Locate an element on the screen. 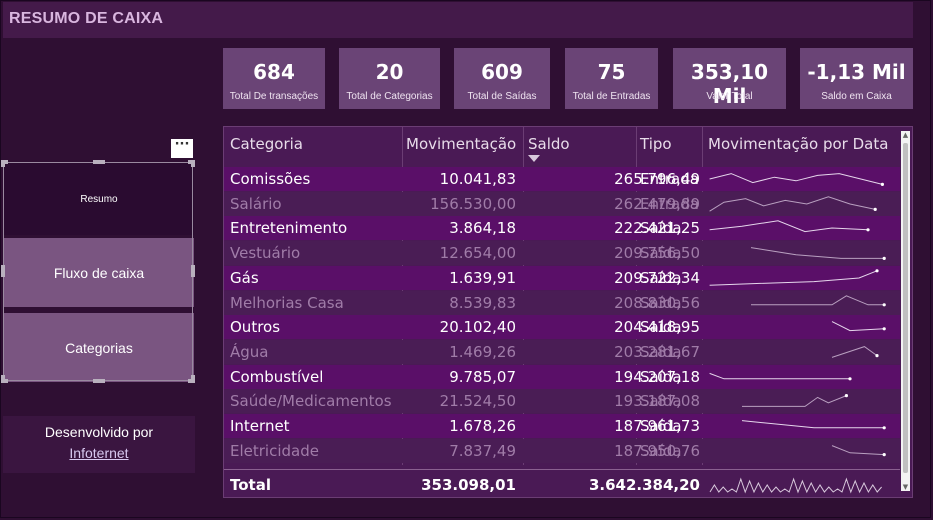  kpi-value: 609 is located at coordinates (502, 72).